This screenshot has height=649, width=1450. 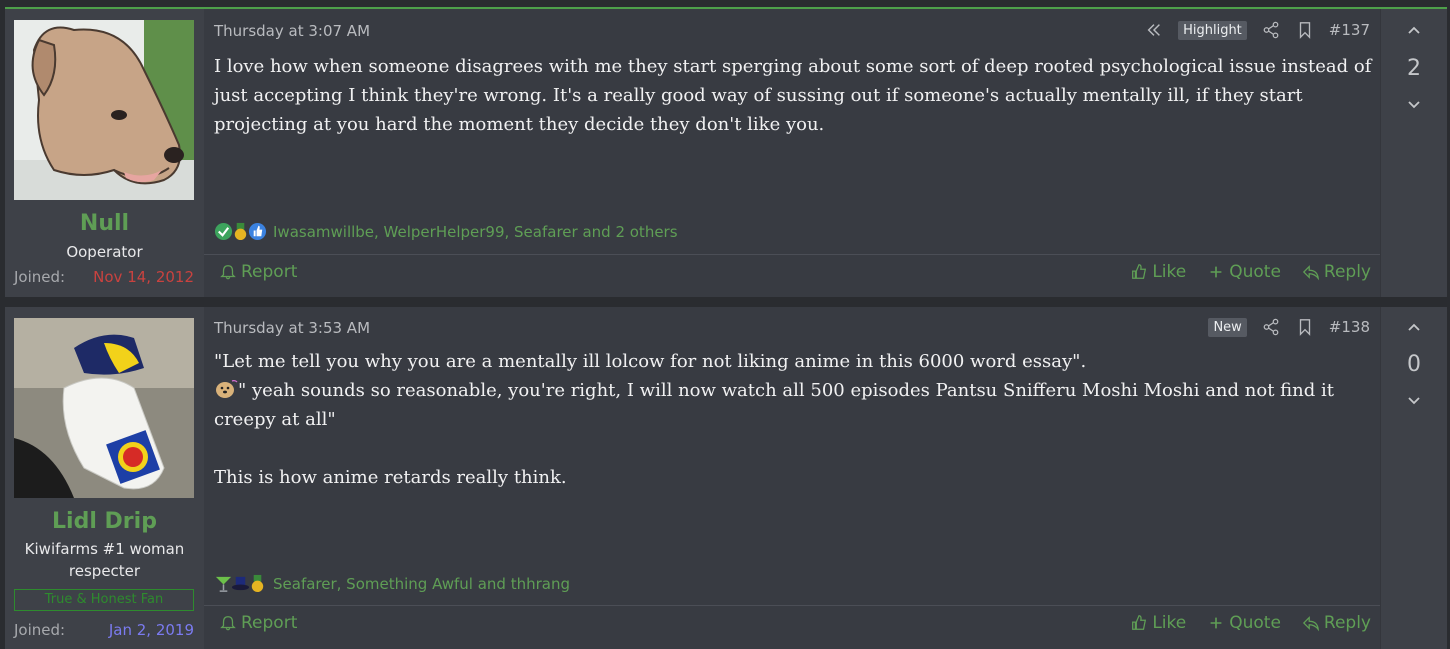 What do you see at coordinates (1414, 364) in the screenshot?
I see `vote-score: 0` at bounding box center [1414, 364].